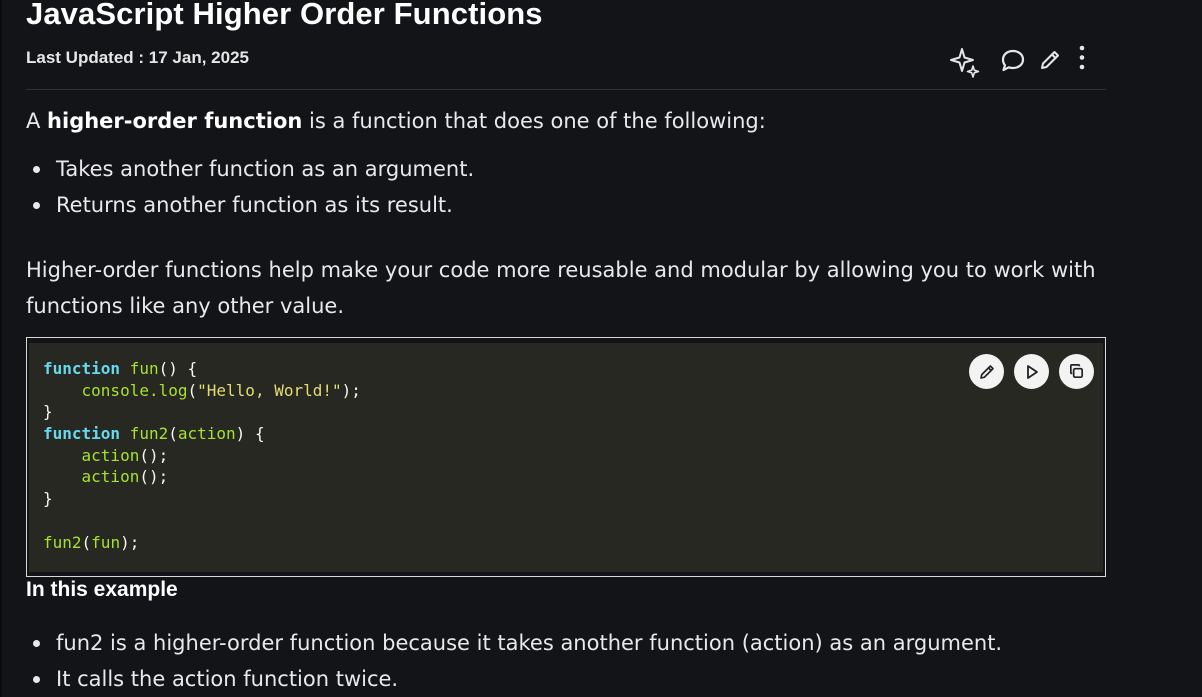 The width and height of the screenshot is (1202, 697). Describe the element at coordinates (566, 89) in the screenshot. I see `title-divider` at that location.